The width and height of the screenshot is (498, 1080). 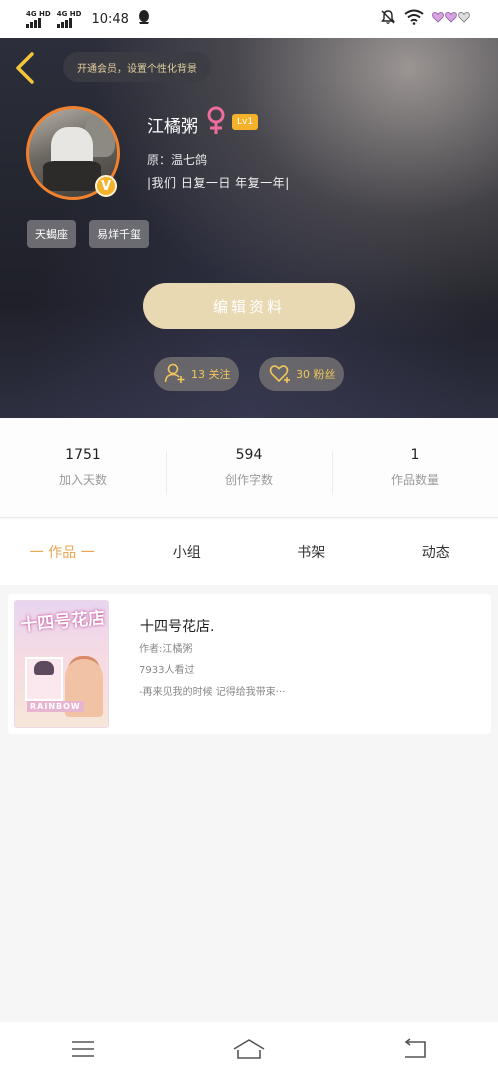 I want to click on work-views: 7933人看过, so click(x=167, y=670).